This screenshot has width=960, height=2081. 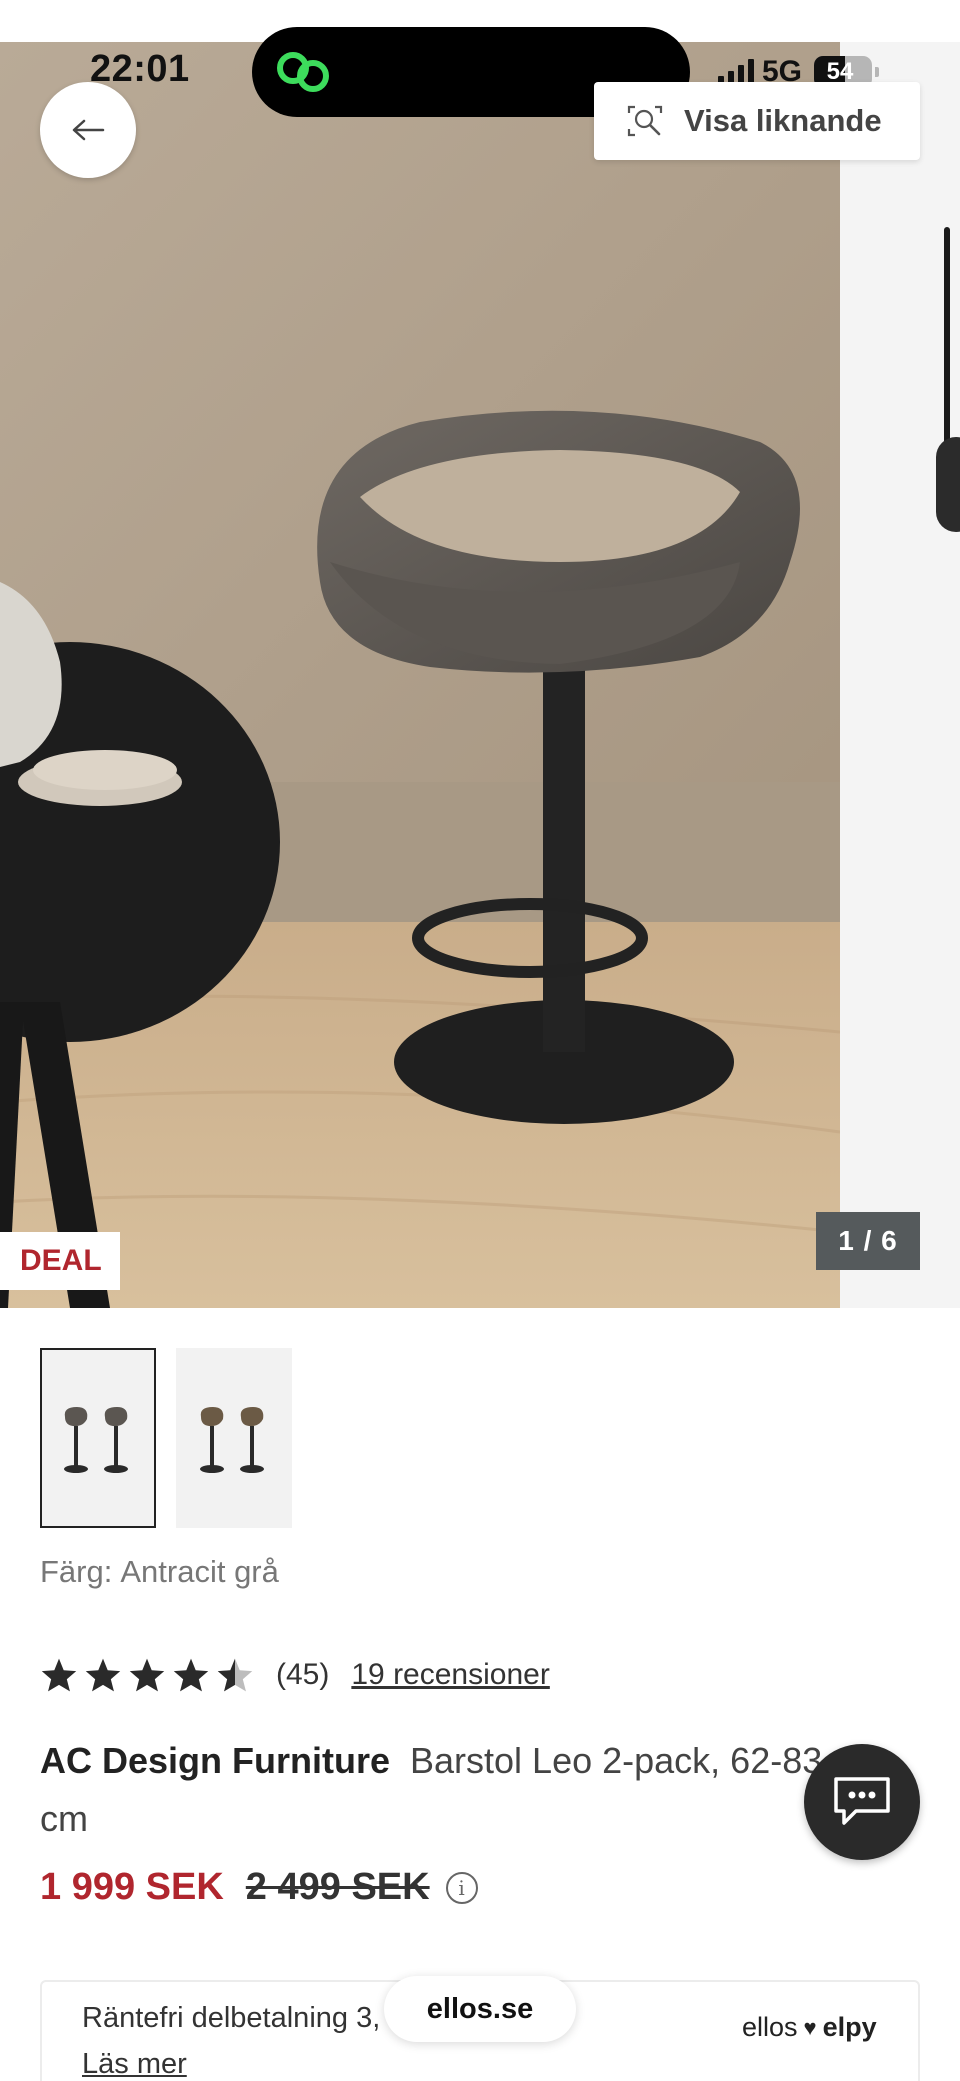 I want to click on rating-row: (45) 19 recensioner, so click(x=295, y=1675).